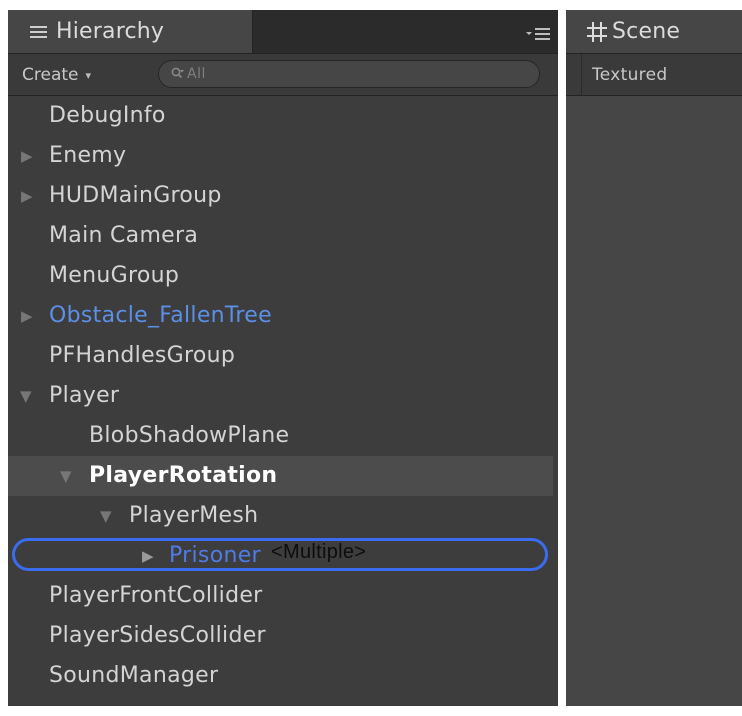 Image resolution: width=742 pixels, height=716 pixels. Describe the element at coordinates (142, 355) in the screenshot. I see `tree-item-label: PFHandlesGroup` at that location.